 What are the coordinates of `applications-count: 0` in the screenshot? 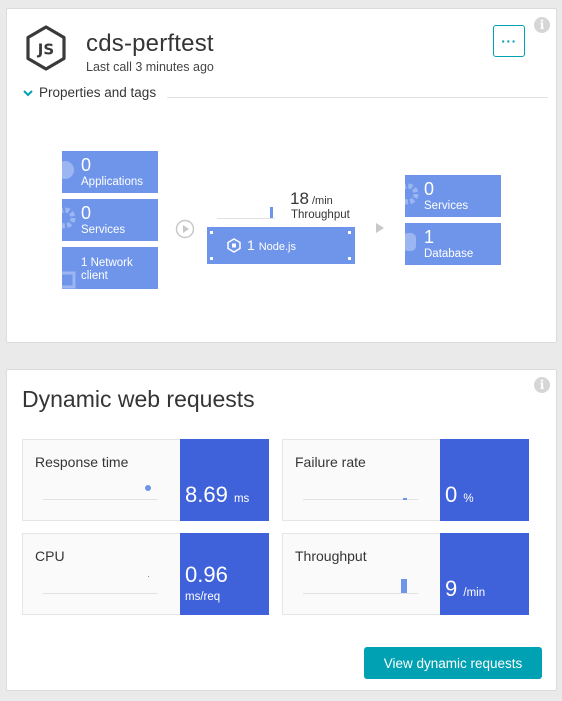 It's located at (86, 165).